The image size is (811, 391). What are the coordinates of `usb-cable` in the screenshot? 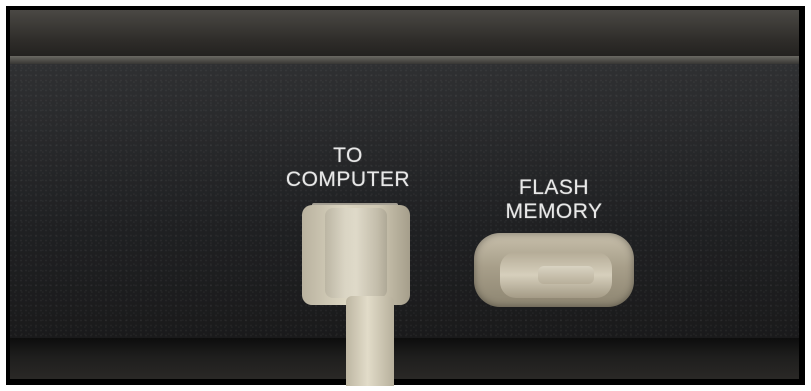 It's located at (370, 341).